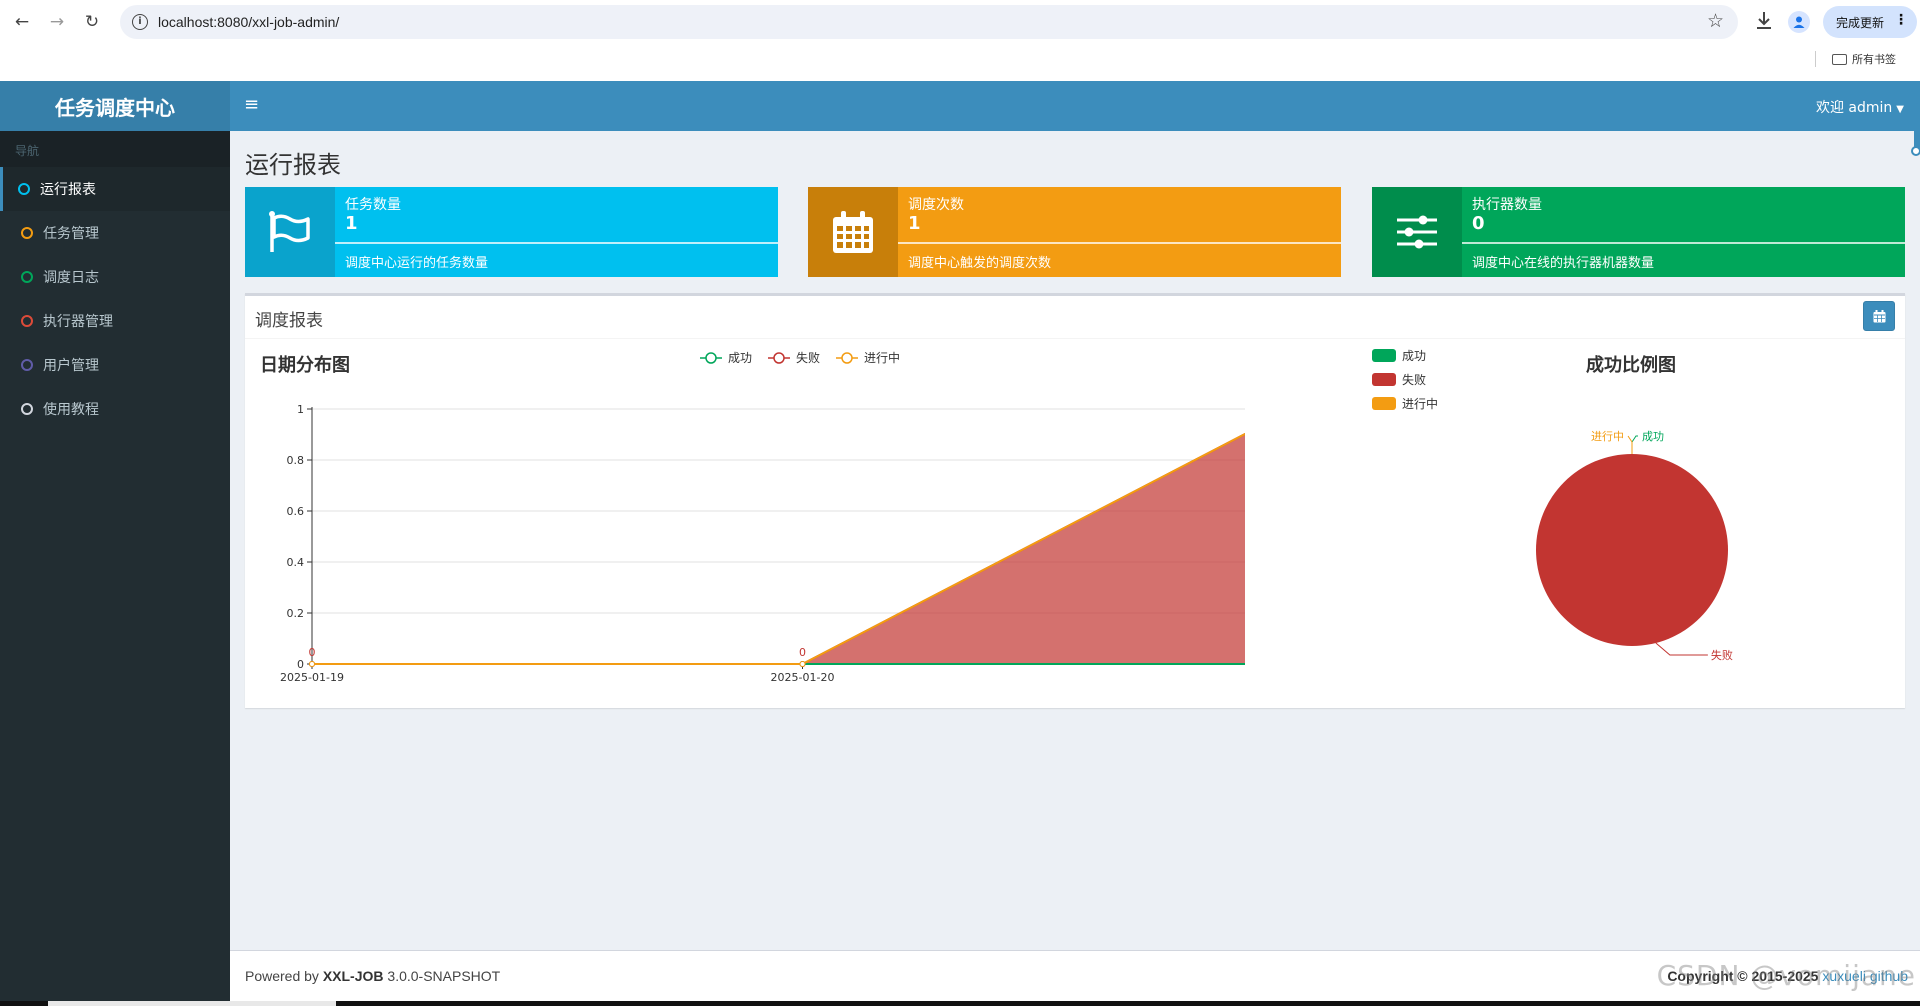  Describe the element at coordinates (1478, 223) in the screenshot. I see `info-box-number: 0` at that location.